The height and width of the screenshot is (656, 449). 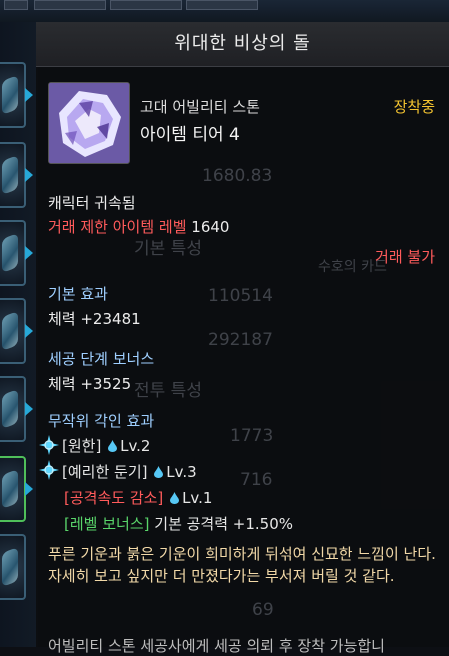 I want to click on background-stat: 1773, so click(x=252, y=436).